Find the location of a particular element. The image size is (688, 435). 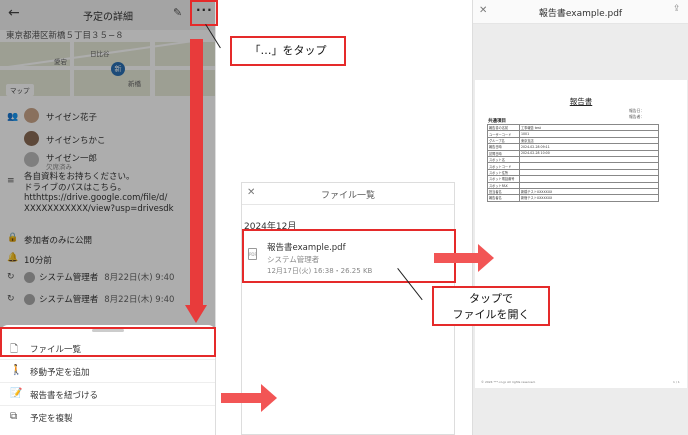

doc-table-value: 新宿テストXXXXXXX is located at coordinates (589, 198).